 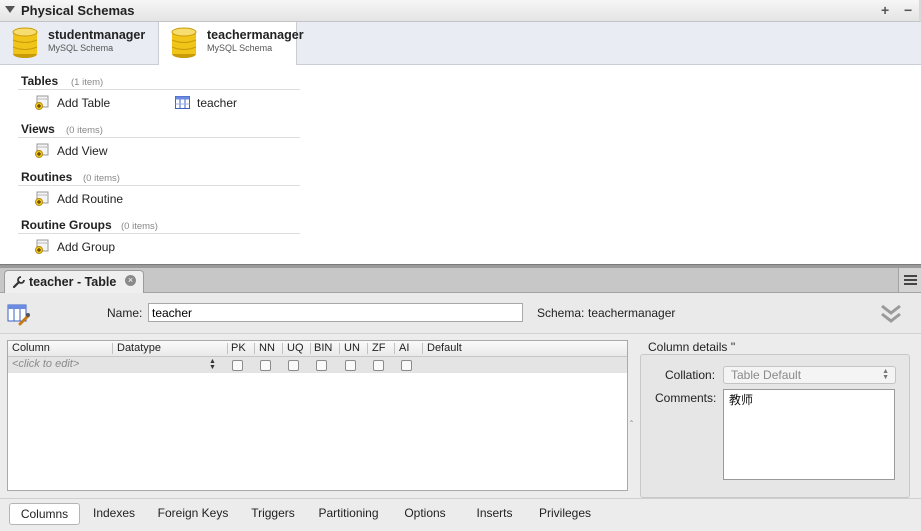 I want to click on collation-select: Table Default ▲ ▼, so click(x=809, y=375).